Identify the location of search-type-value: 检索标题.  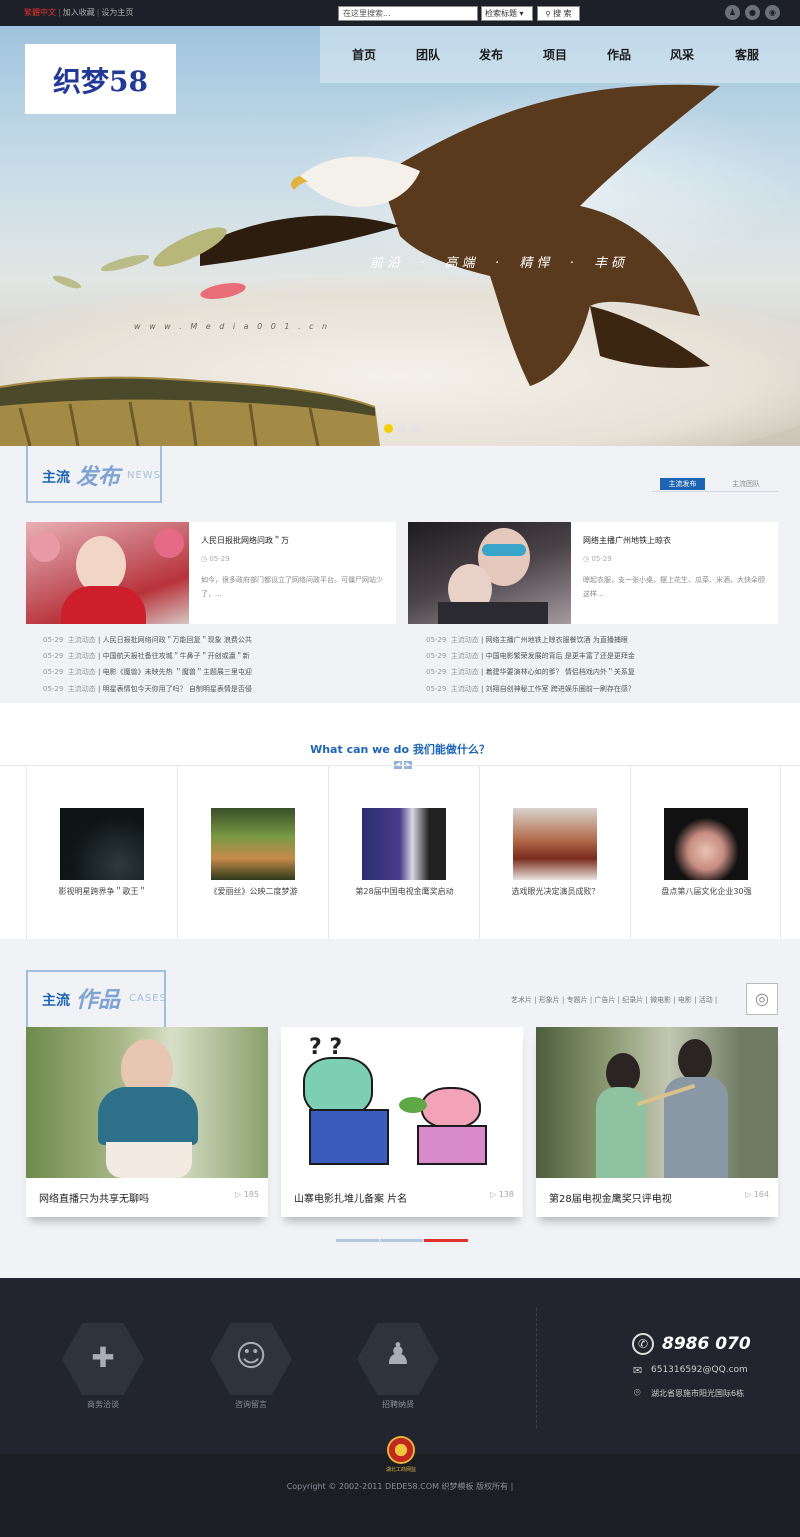
(501, 13).